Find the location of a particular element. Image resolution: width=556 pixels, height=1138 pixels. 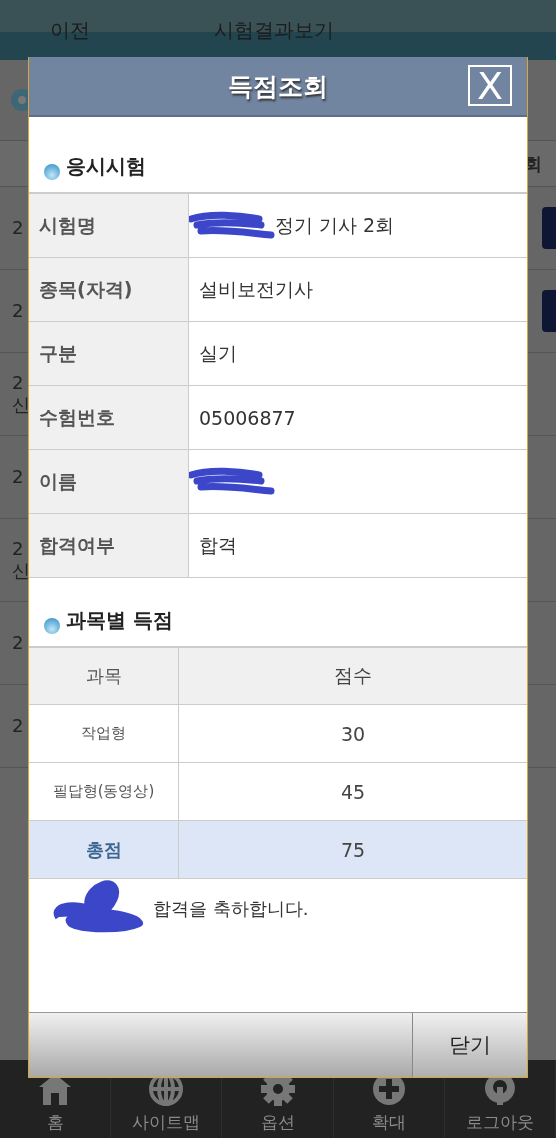

page-title: 시험결과보기 is located at coordinates (274, 30).